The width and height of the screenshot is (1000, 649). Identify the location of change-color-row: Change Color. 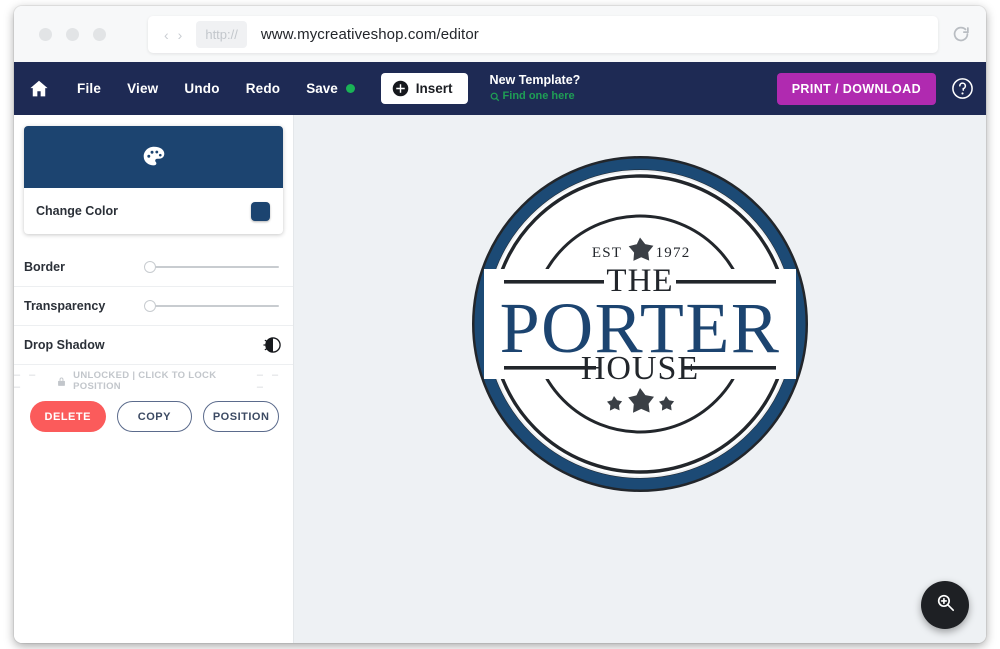
(153, 211).